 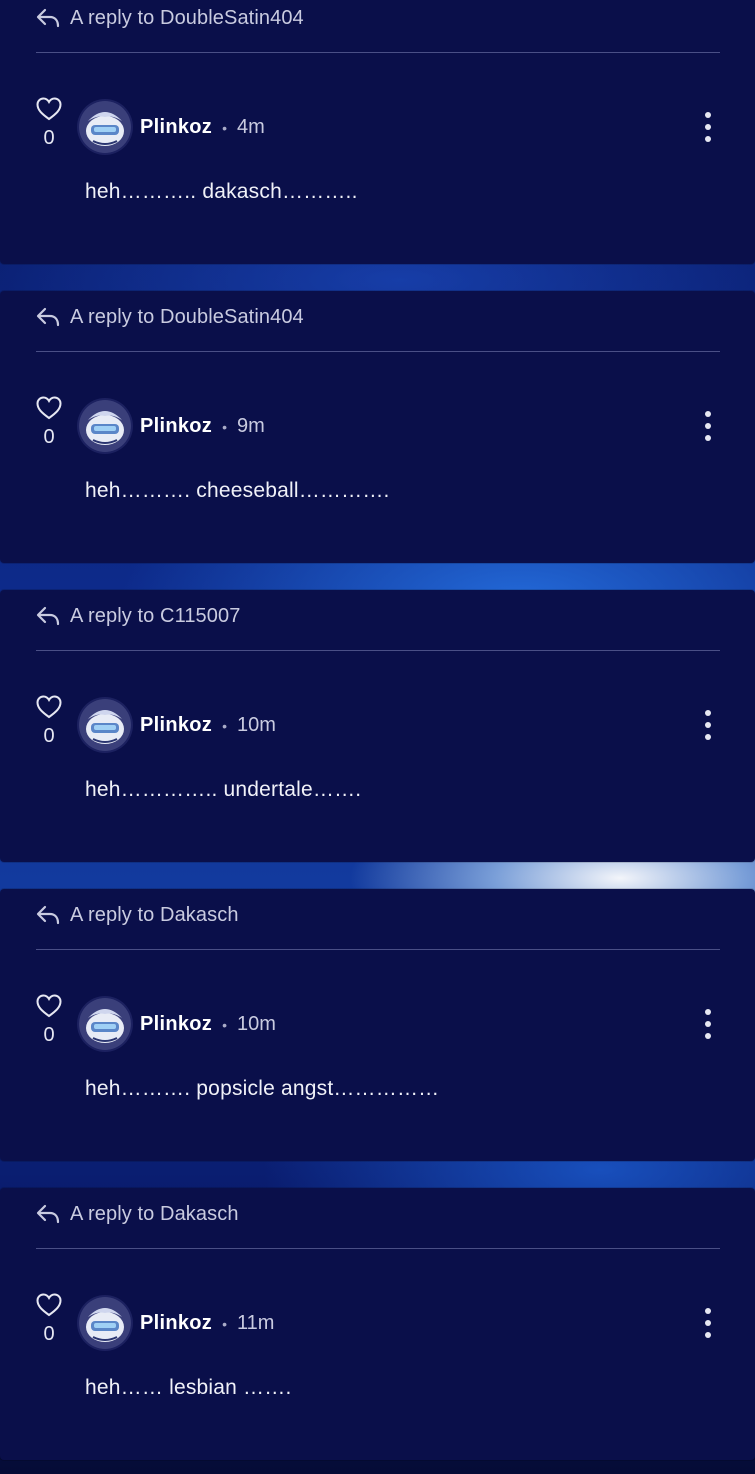 I want to click on timestamp: 9m, so click(x=251, y=426).